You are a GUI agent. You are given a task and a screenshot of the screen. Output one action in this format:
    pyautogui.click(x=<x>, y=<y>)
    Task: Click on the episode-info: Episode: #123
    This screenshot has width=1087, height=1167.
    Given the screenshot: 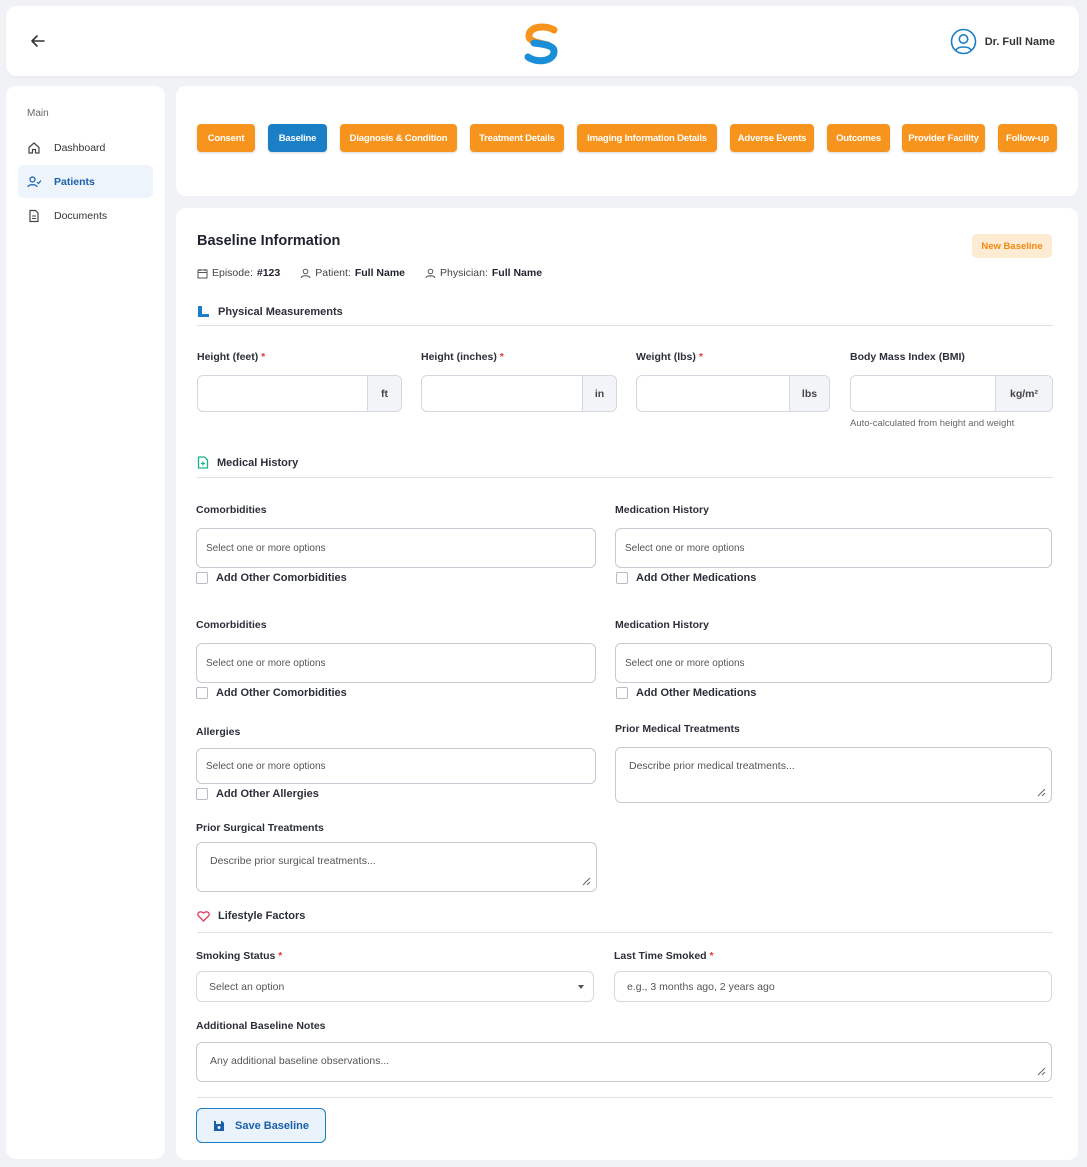 What is the action you would take?
    pyautogui.click(x=238, y=273)
    